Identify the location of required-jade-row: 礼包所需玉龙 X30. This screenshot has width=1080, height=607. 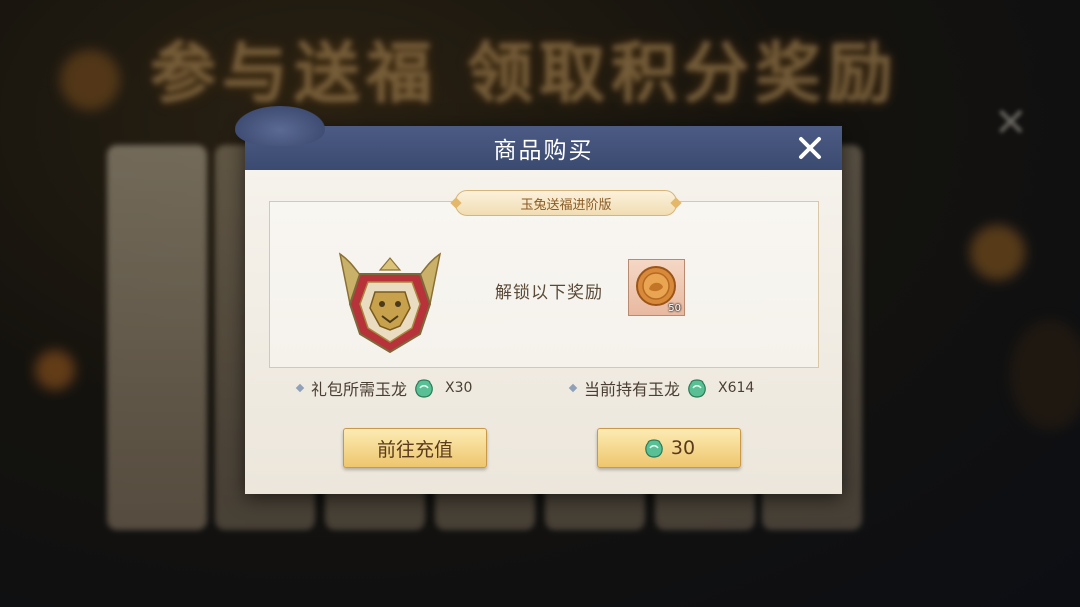
(384, 388).